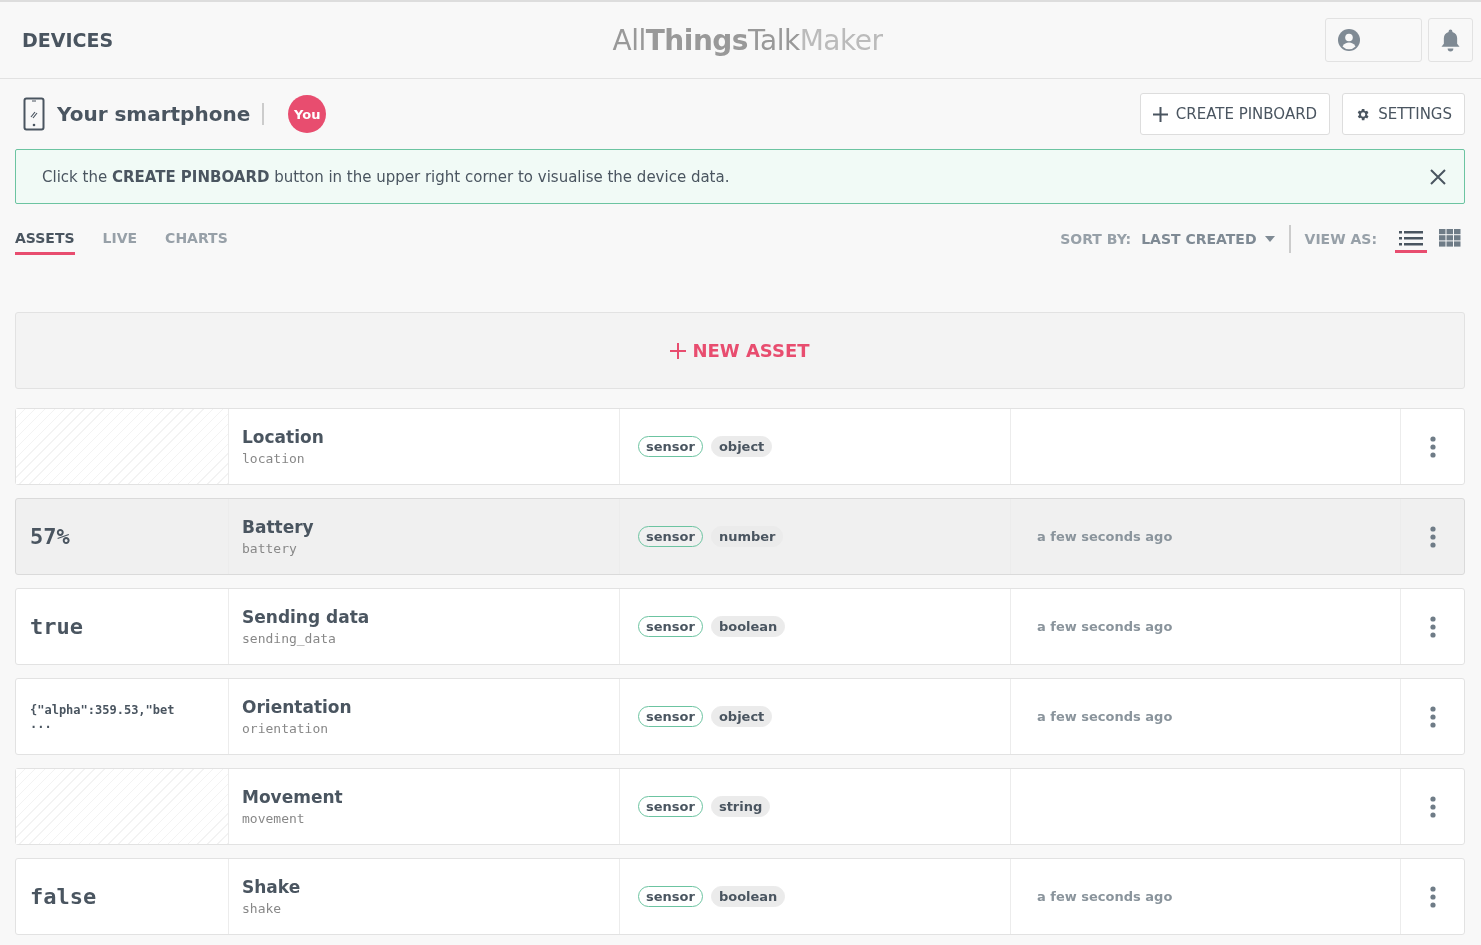 This screenshot has width=1481, height=945. Describe the element at coordinates (286, 728) in the screenshot. I see `asset-id: orientation` at that location.